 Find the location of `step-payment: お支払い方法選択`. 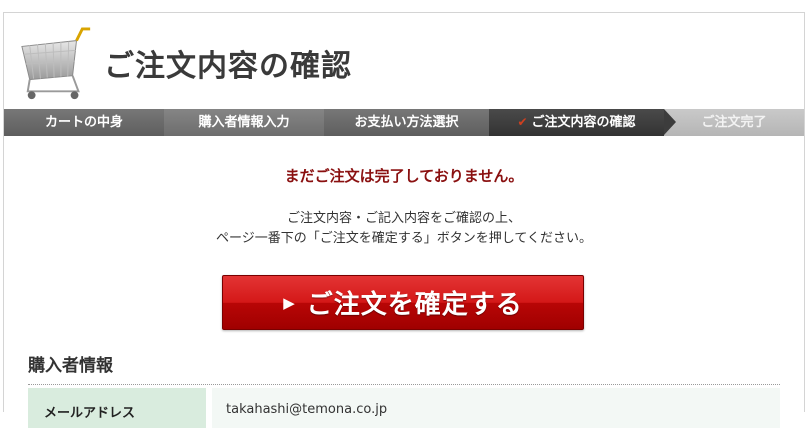

step-payment: お支払い方法選択 is located at coordinates (406, 122).